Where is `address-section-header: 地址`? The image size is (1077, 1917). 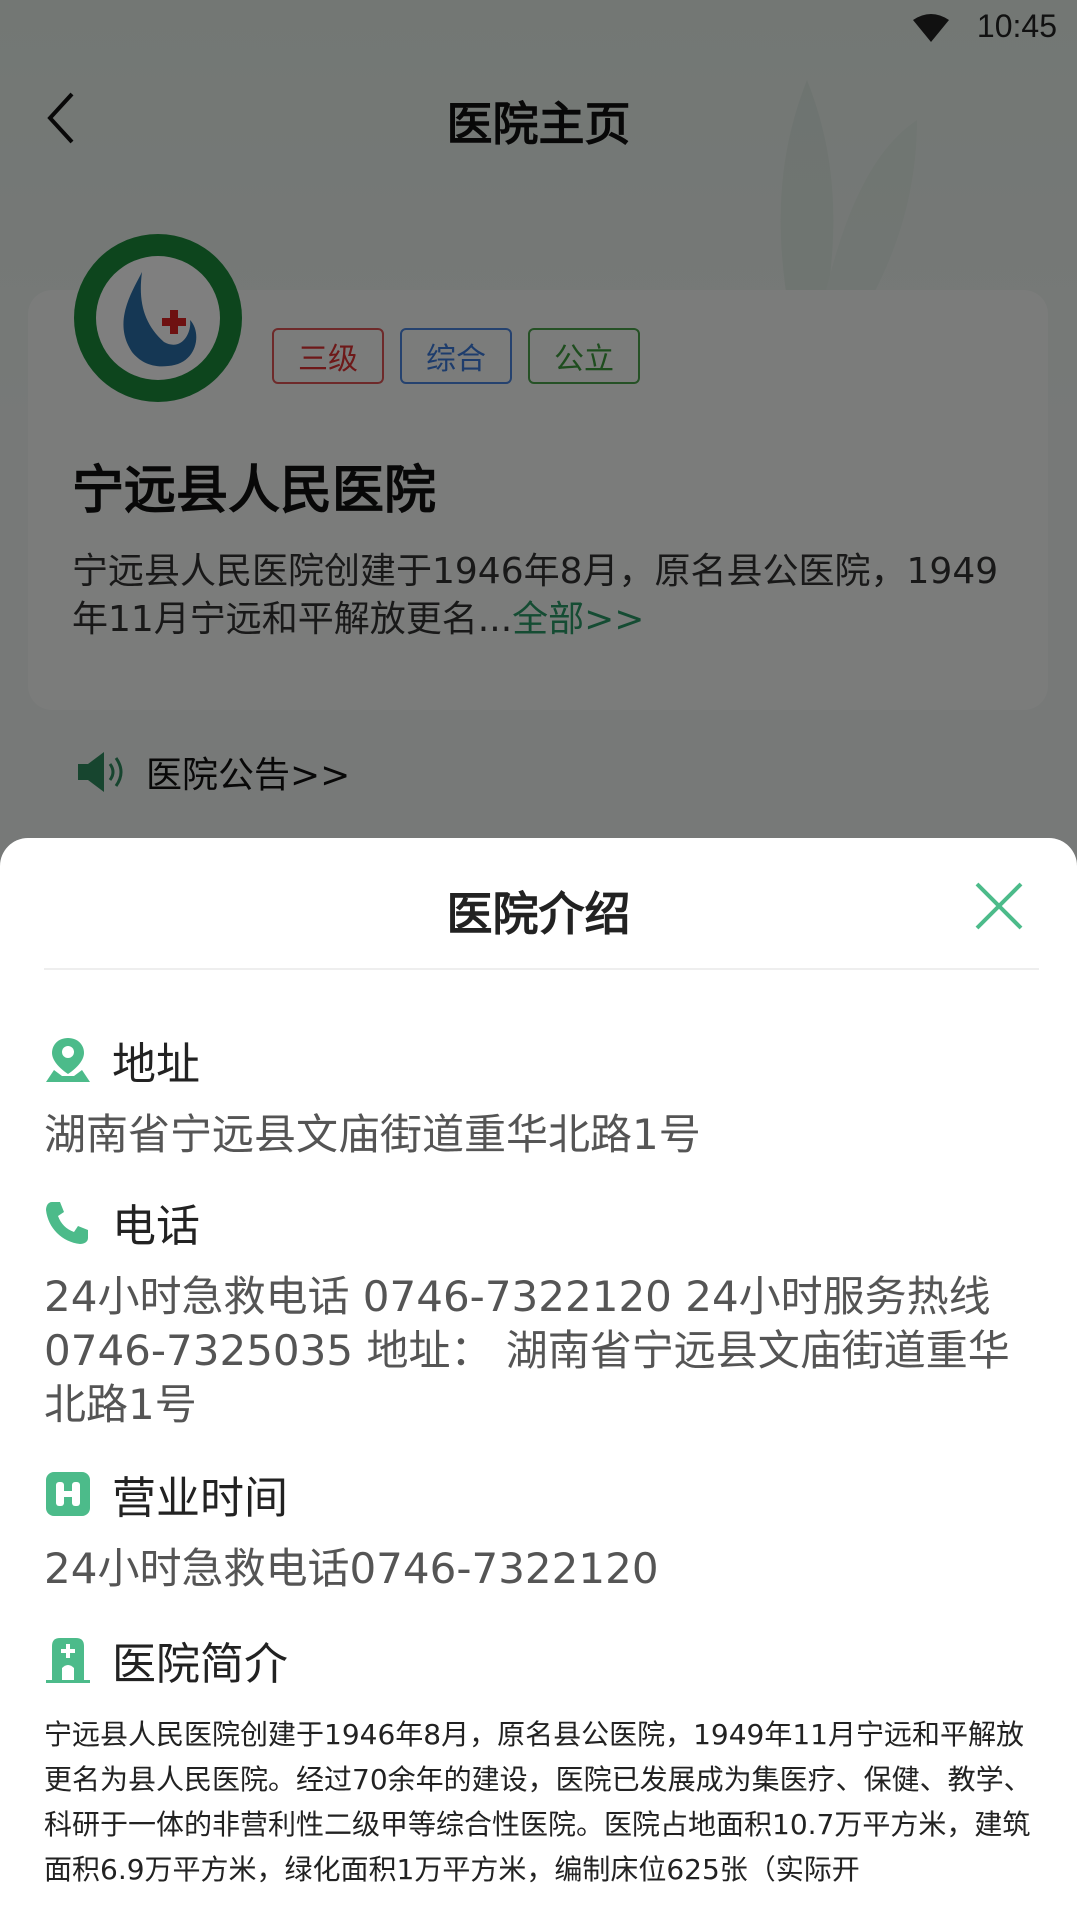
address-section-header: 地址 is located at coordinates (122, 1060).